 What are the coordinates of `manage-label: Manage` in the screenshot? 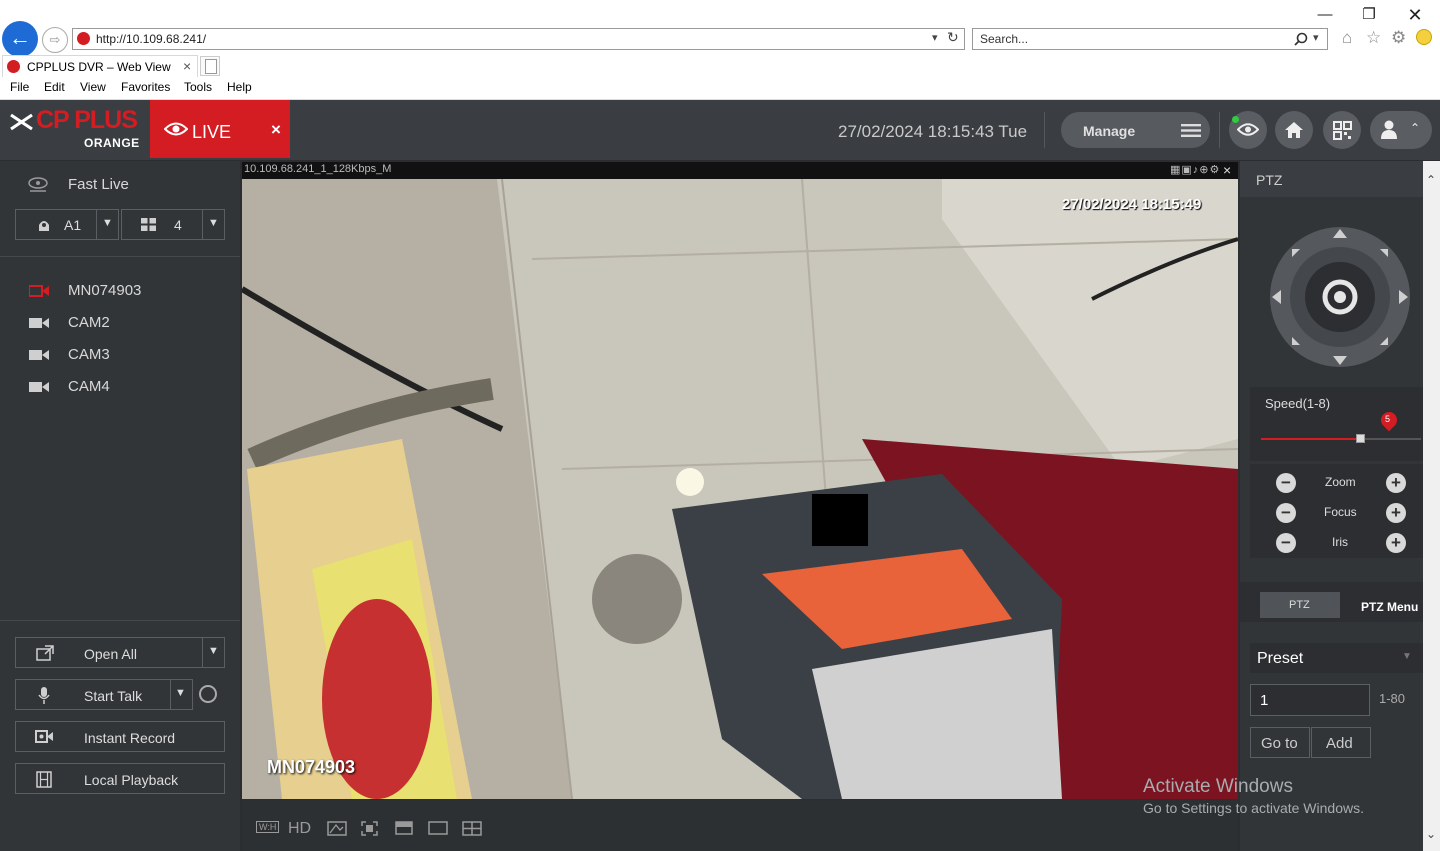 It's located at (1109, 131).